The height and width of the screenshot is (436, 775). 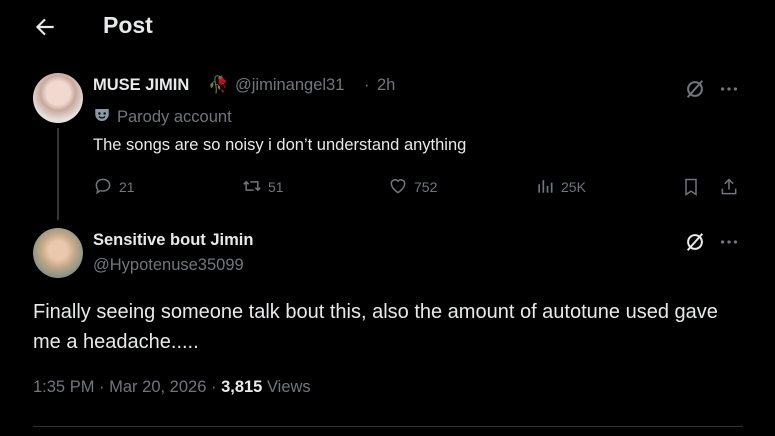 What do you see at coordinates (387, 26) in the screenshot?
I see `top-bar: Post` at bounding box center [387, 26].